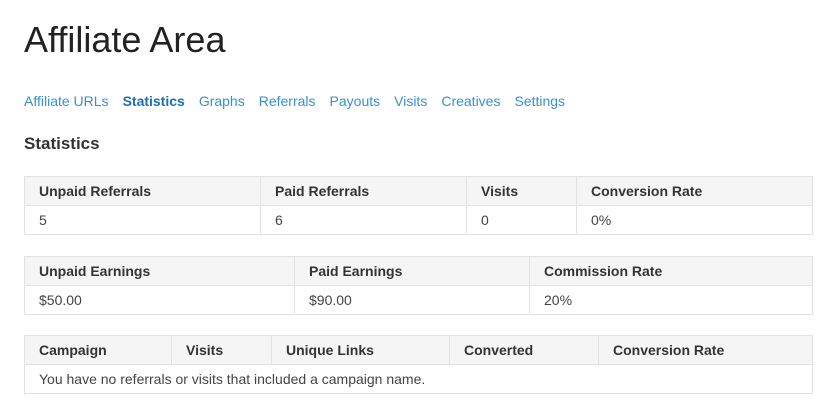 The height and width of the screenshot is (420, 834). Describe the element at coordinates (98, 350) in the screenshot. I see `header-campaign: Campaign` at that location.